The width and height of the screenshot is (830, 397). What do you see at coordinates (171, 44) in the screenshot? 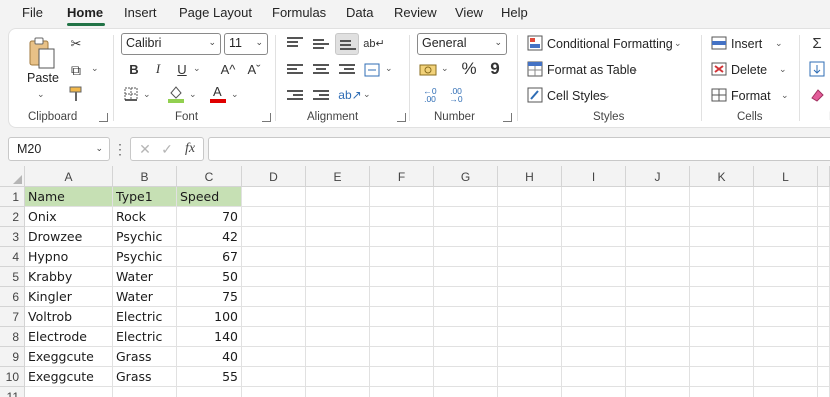
I see `font-name-dropdown: Calibri ⌄` at bounding box center [171, 44].